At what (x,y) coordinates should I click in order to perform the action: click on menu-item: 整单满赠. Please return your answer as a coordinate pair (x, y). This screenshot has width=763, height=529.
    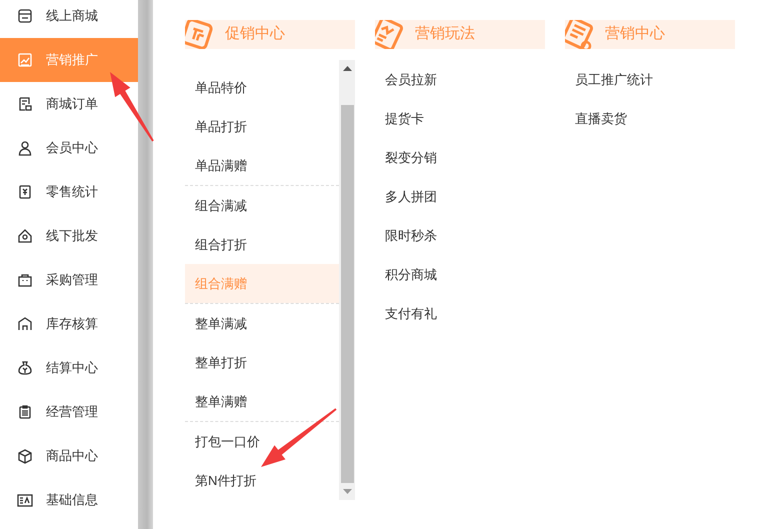
    Looking at the image, I should click on (262, 401).